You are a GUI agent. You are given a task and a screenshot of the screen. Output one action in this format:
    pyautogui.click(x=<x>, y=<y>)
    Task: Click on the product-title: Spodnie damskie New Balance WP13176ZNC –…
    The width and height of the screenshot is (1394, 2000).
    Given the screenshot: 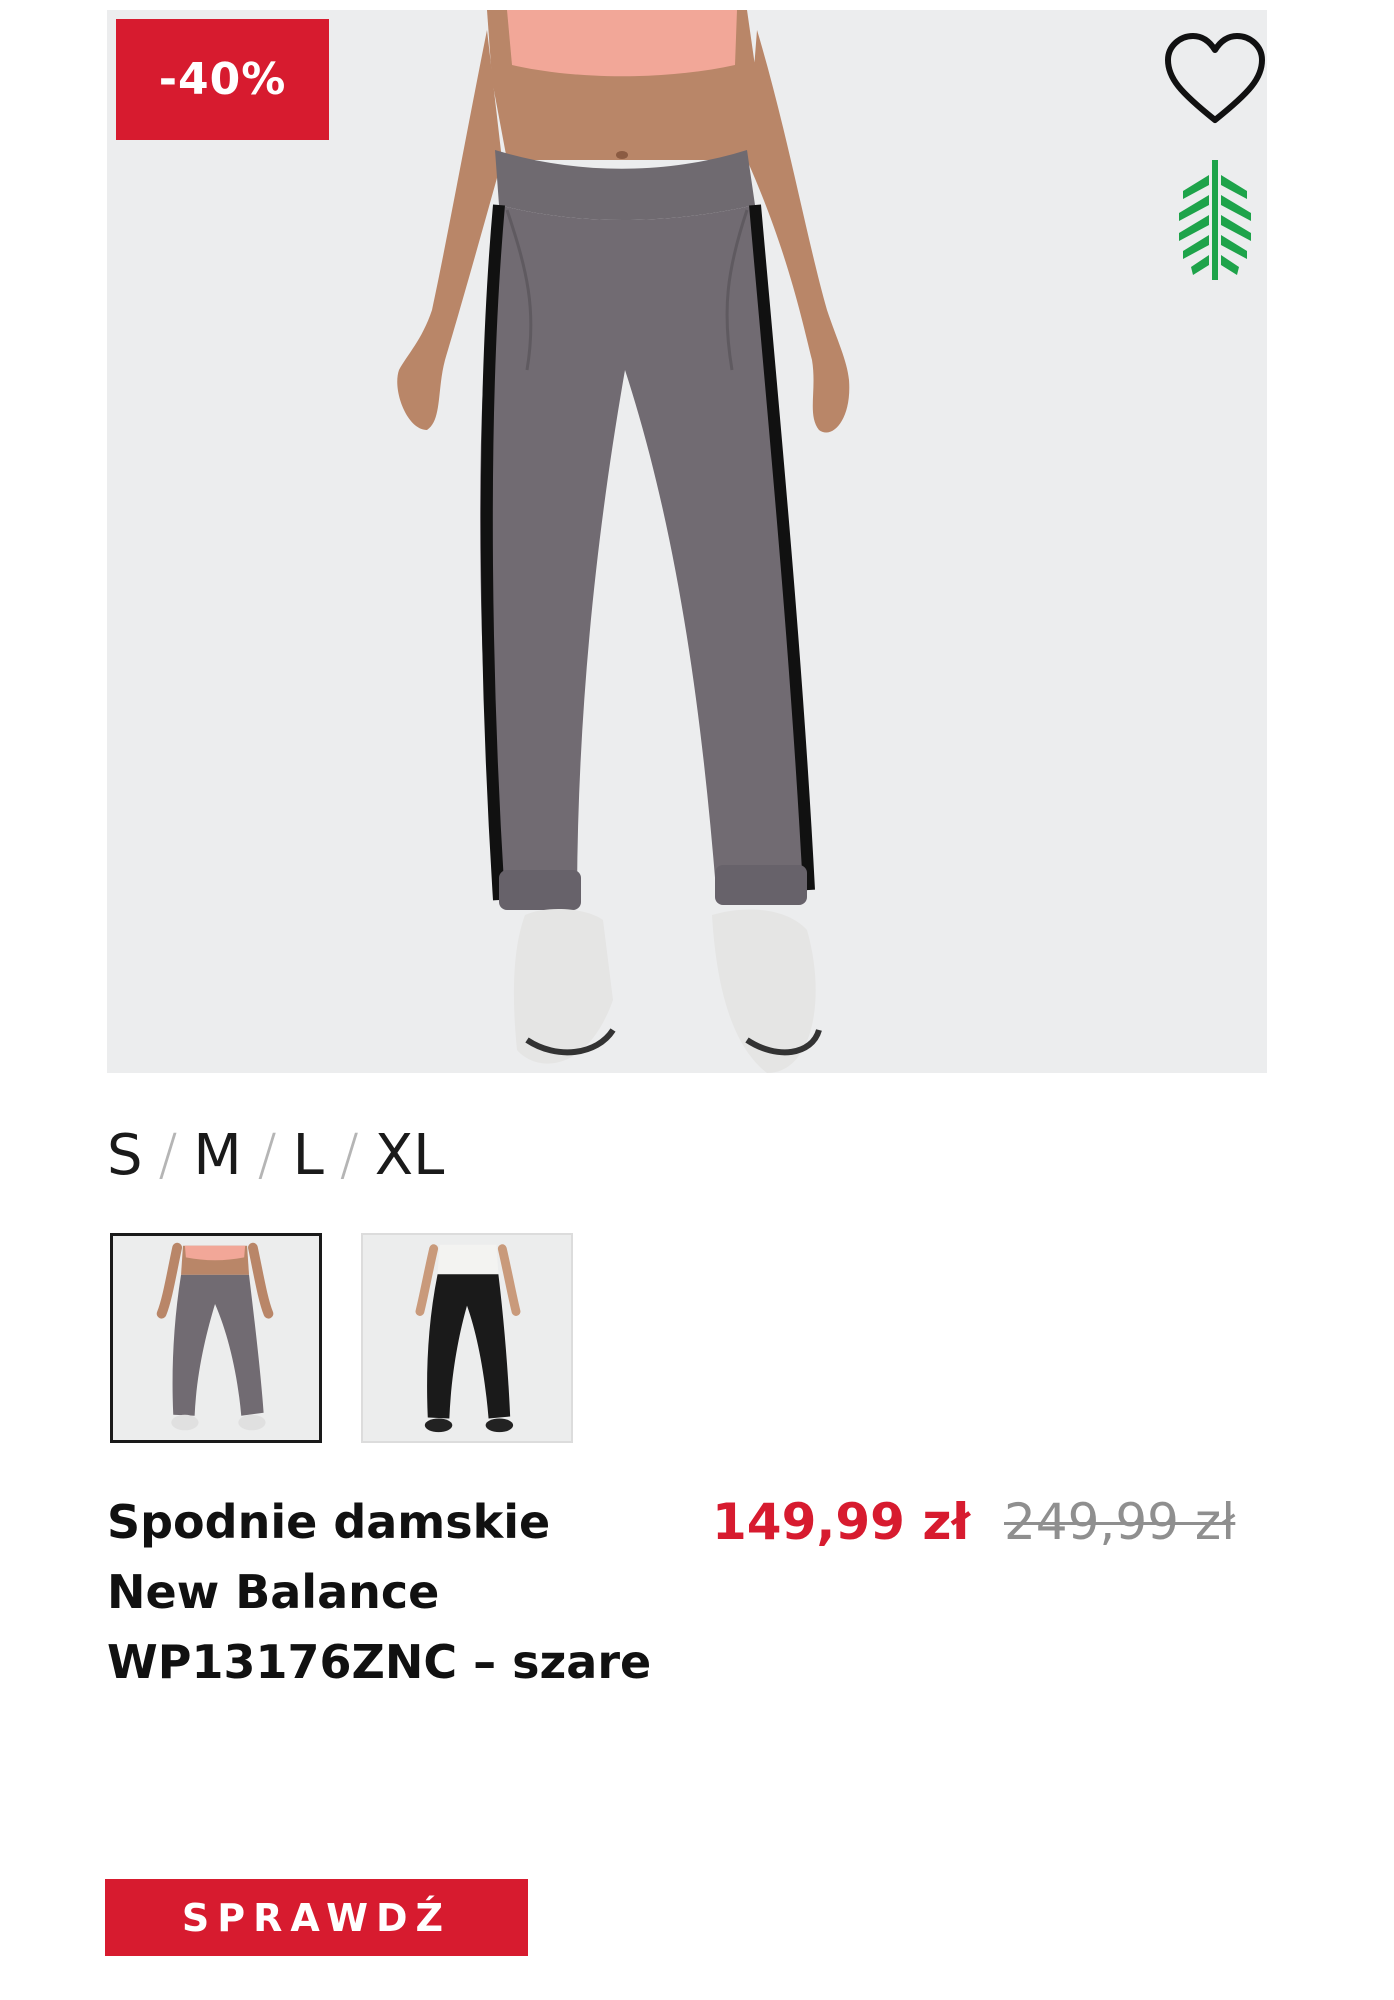 What is the action you would take?
    pyautogui.click(x=407, y=1592)
    